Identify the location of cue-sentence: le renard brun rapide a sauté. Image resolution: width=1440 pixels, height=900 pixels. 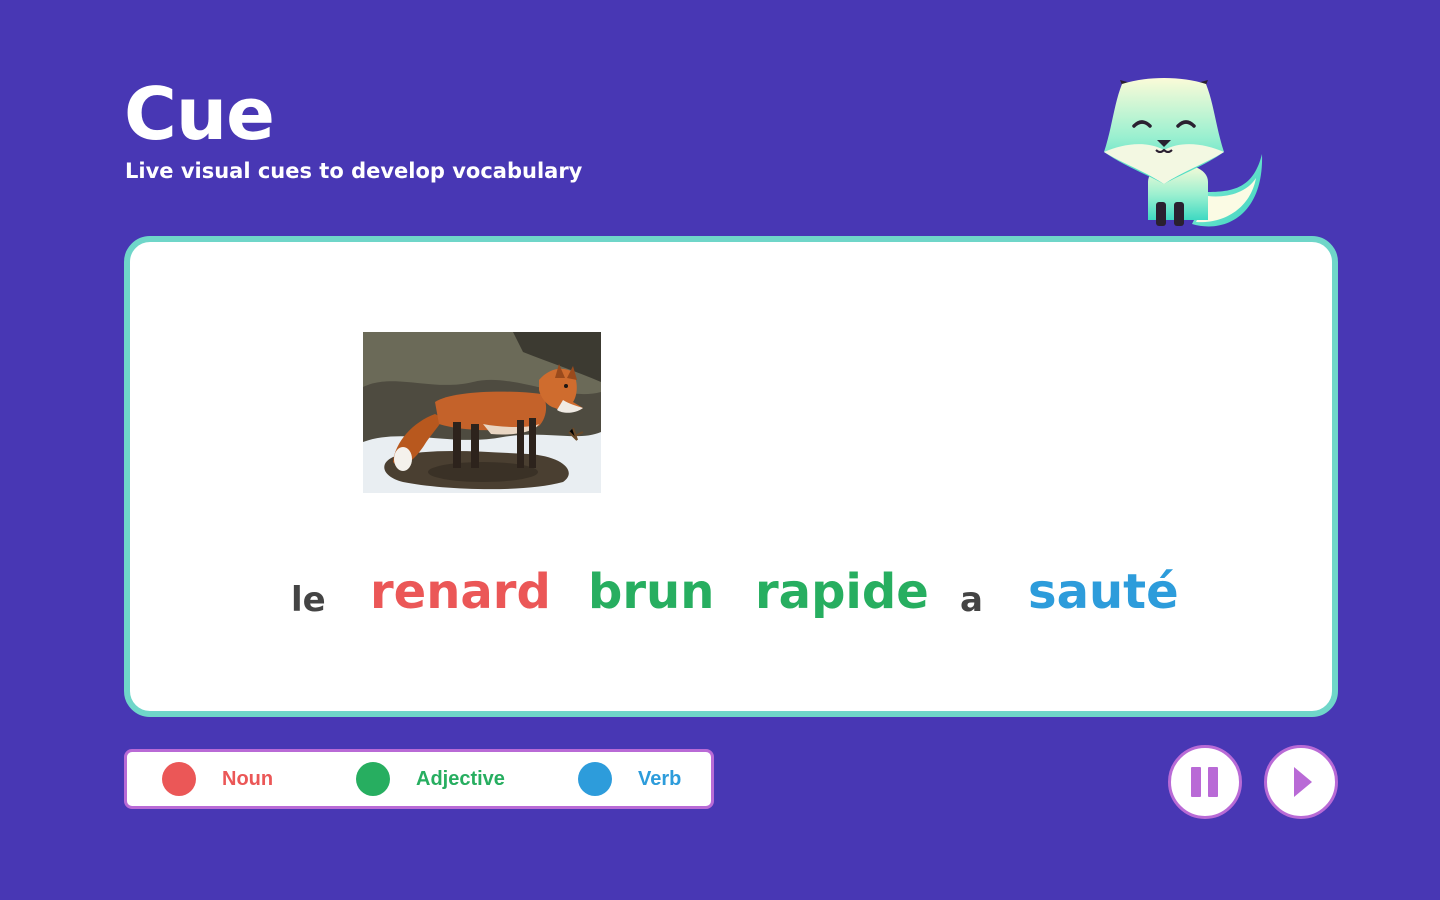
(731, 592).